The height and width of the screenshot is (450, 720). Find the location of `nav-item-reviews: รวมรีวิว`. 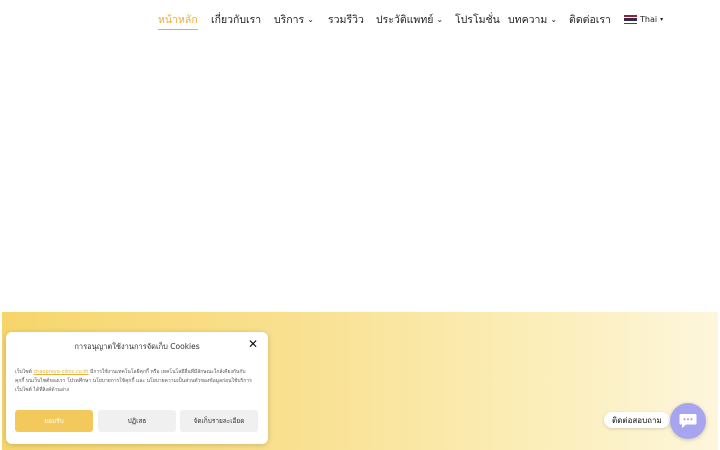

nav-item-reviews: รวมรีวิว is located at coordinates (346, 20).